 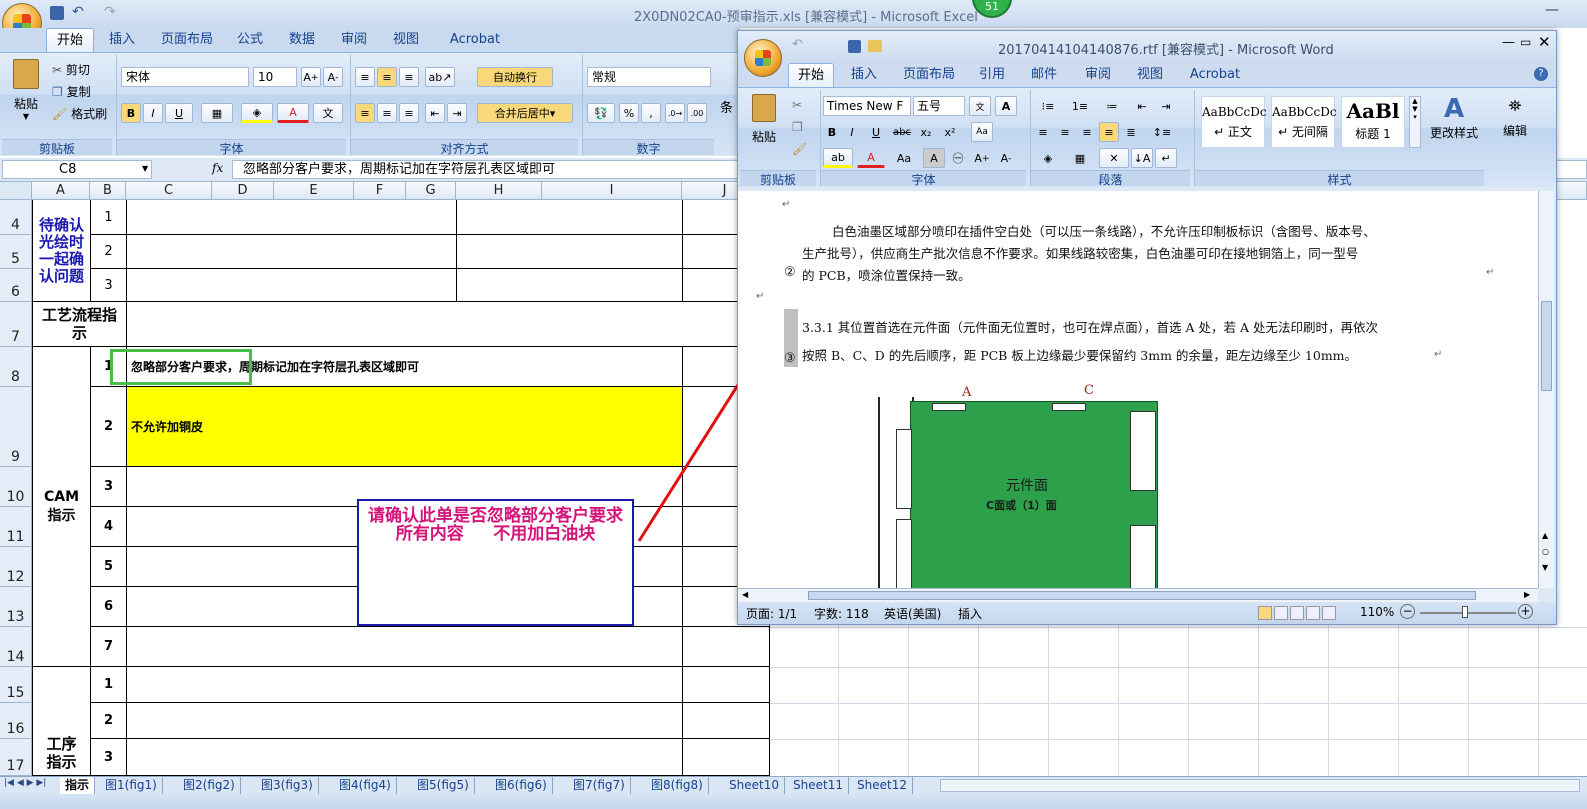 I want to click on tab-home: 开始, so click(x=70, y=40).